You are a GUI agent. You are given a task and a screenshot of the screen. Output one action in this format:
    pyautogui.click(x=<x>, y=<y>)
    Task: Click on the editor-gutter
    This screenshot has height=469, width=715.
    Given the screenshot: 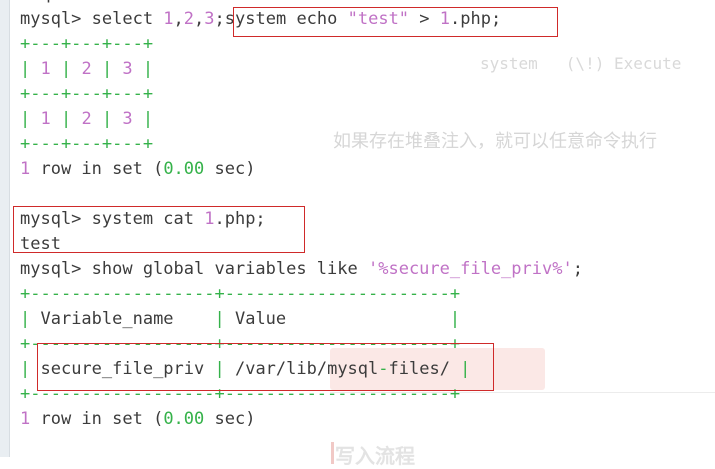 What is the action you would take?
    pyautogui.click(x=5, y=228)
    